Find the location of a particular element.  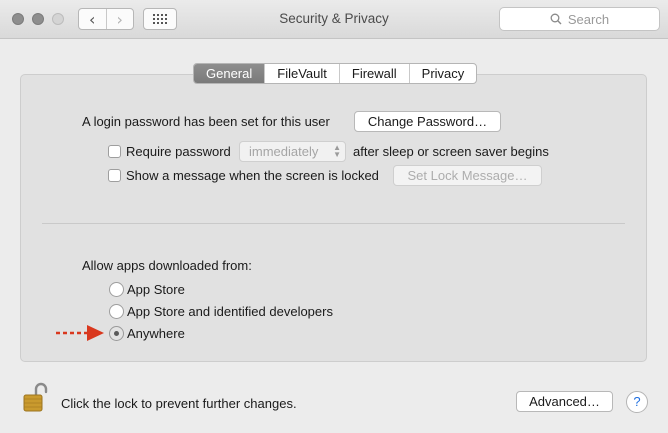

tab-filevault: FileVault is located at coordinates (301, 73).